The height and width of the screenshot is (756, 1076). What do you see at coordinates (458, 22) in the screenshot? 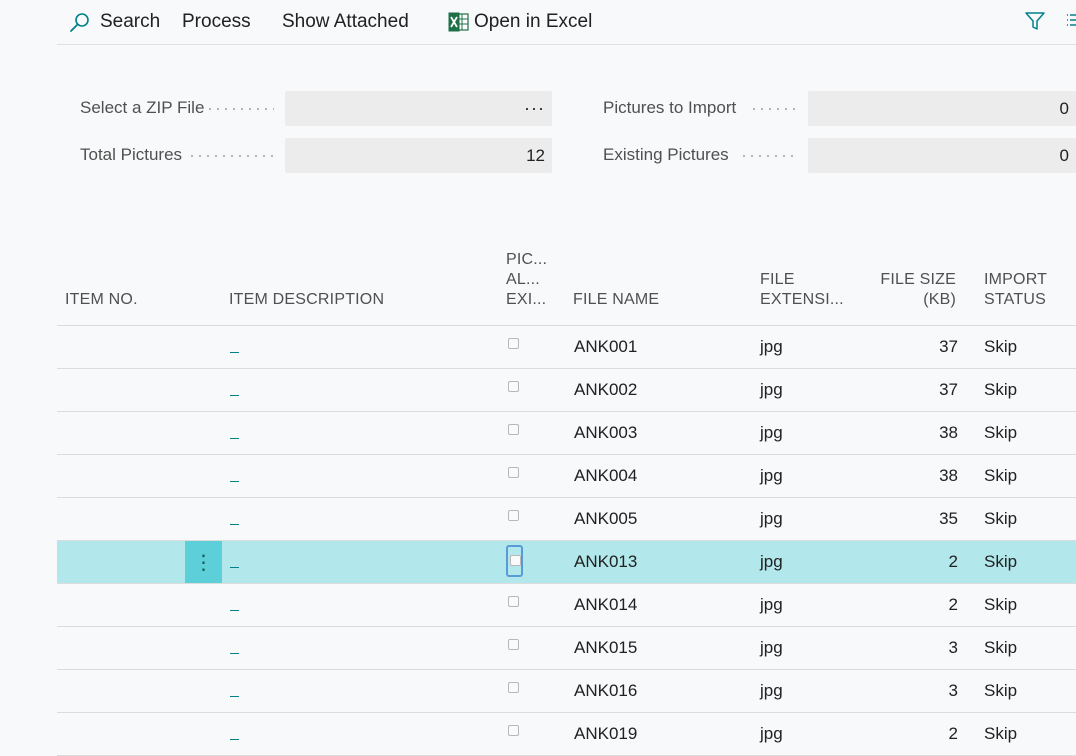
I see `excel-icon` at bounding box center [458, 22].